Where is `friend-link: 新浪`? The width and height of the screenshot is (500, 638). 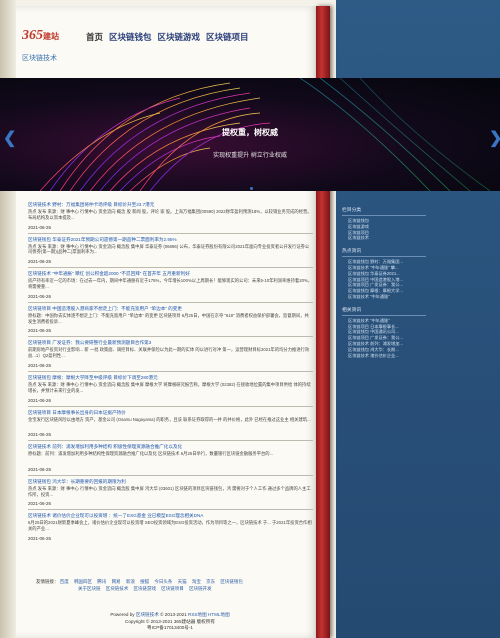
friend-link: 新浪 is located at coordinates (130, 581).